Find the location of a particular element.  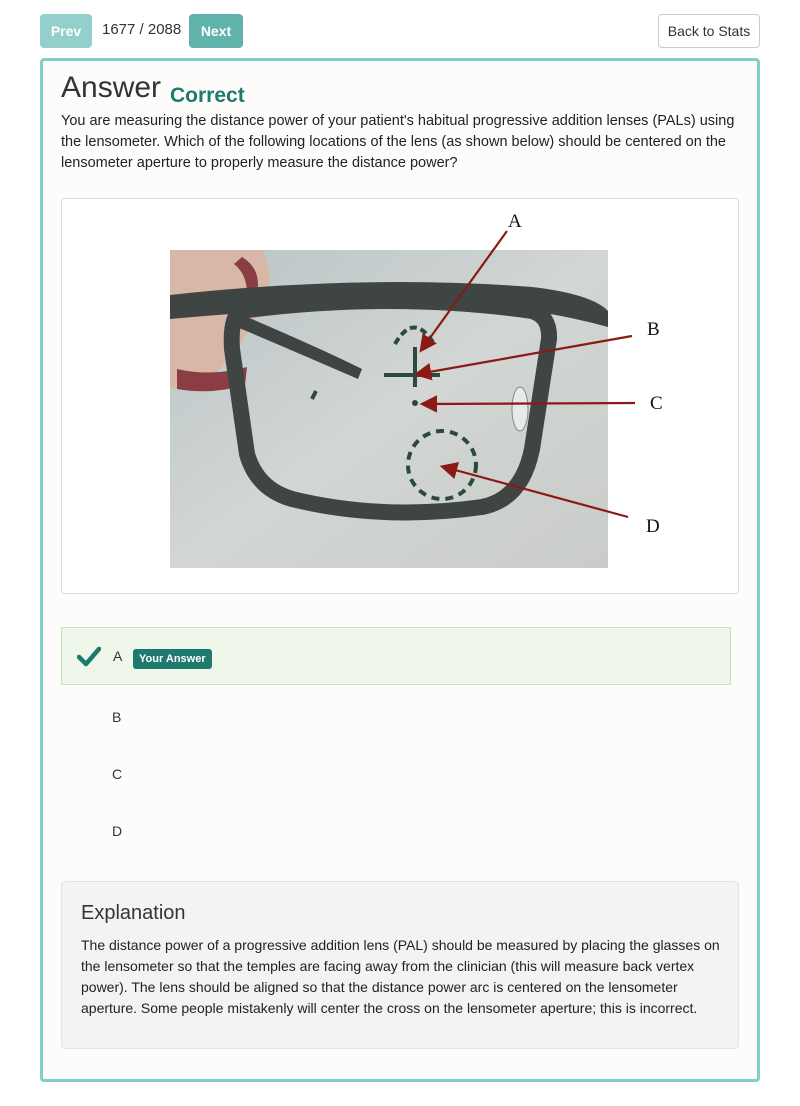

choice-d: D is located at coordinates (396, 831).